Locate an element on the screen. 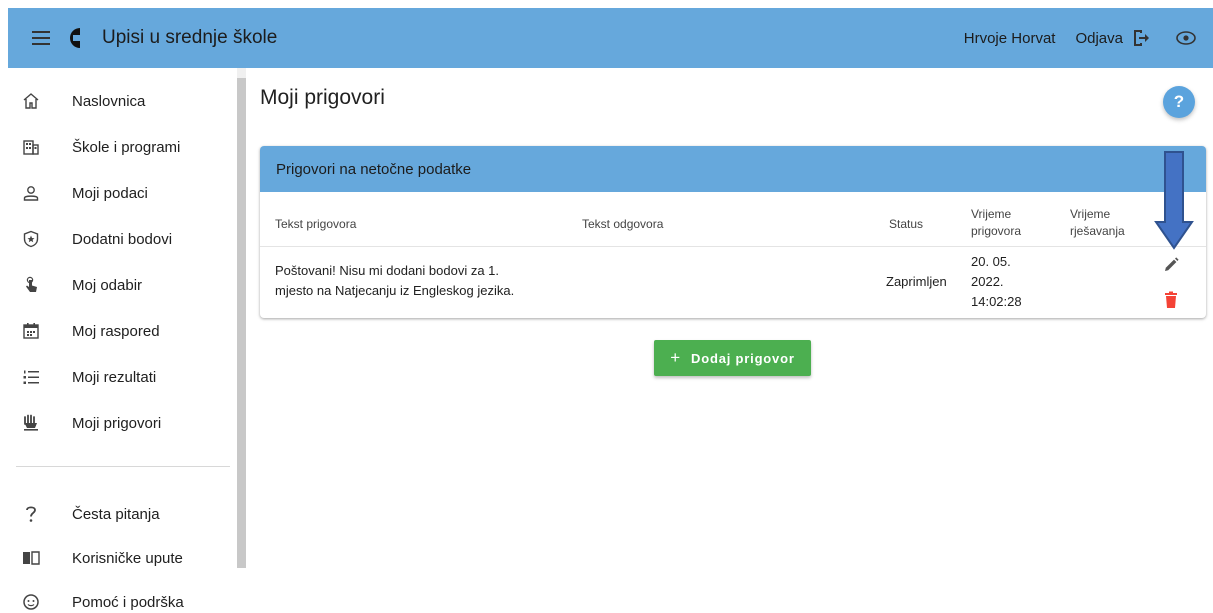 The image size is (1213, 613). sidebar-item-label: Dodatni bodovi is located at coordinates (122, 239).